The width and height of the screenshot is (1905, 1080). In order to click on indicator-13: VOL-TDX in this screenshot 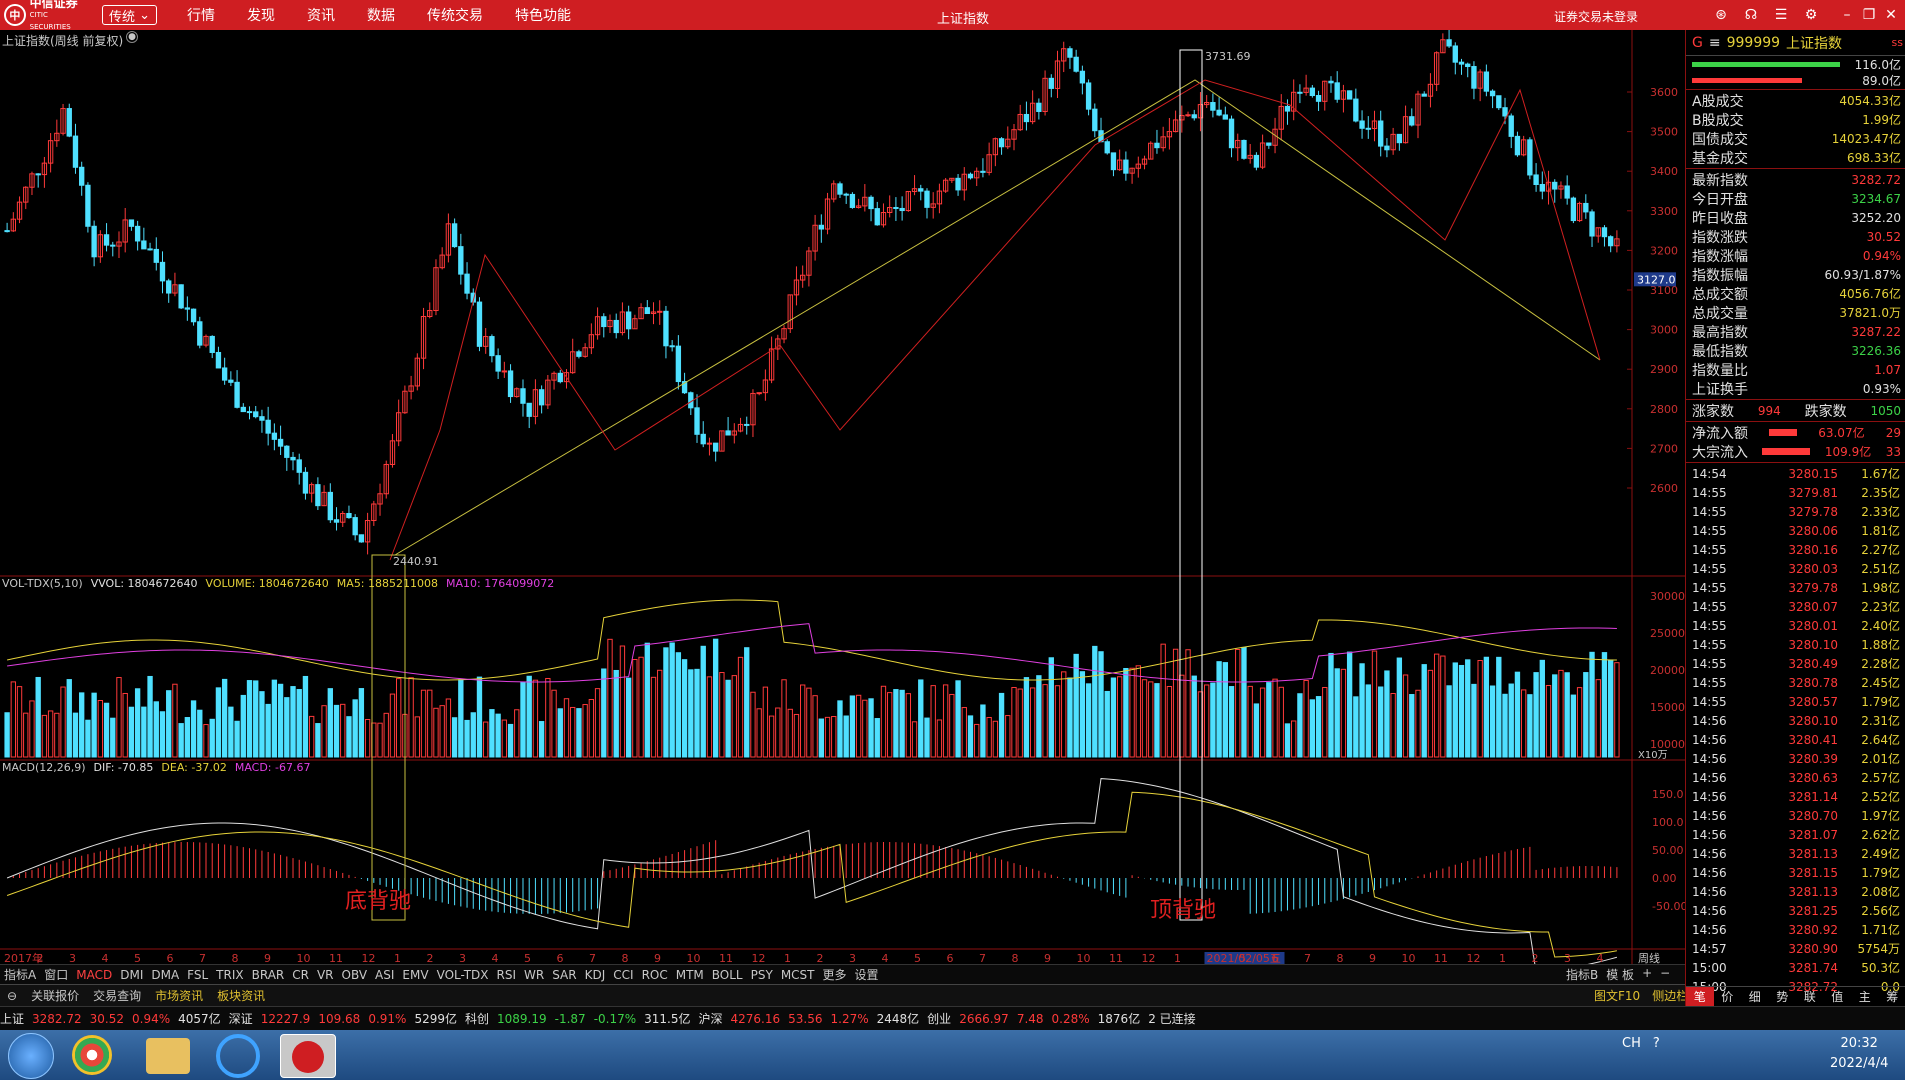, I will do `click(463, 975)`.